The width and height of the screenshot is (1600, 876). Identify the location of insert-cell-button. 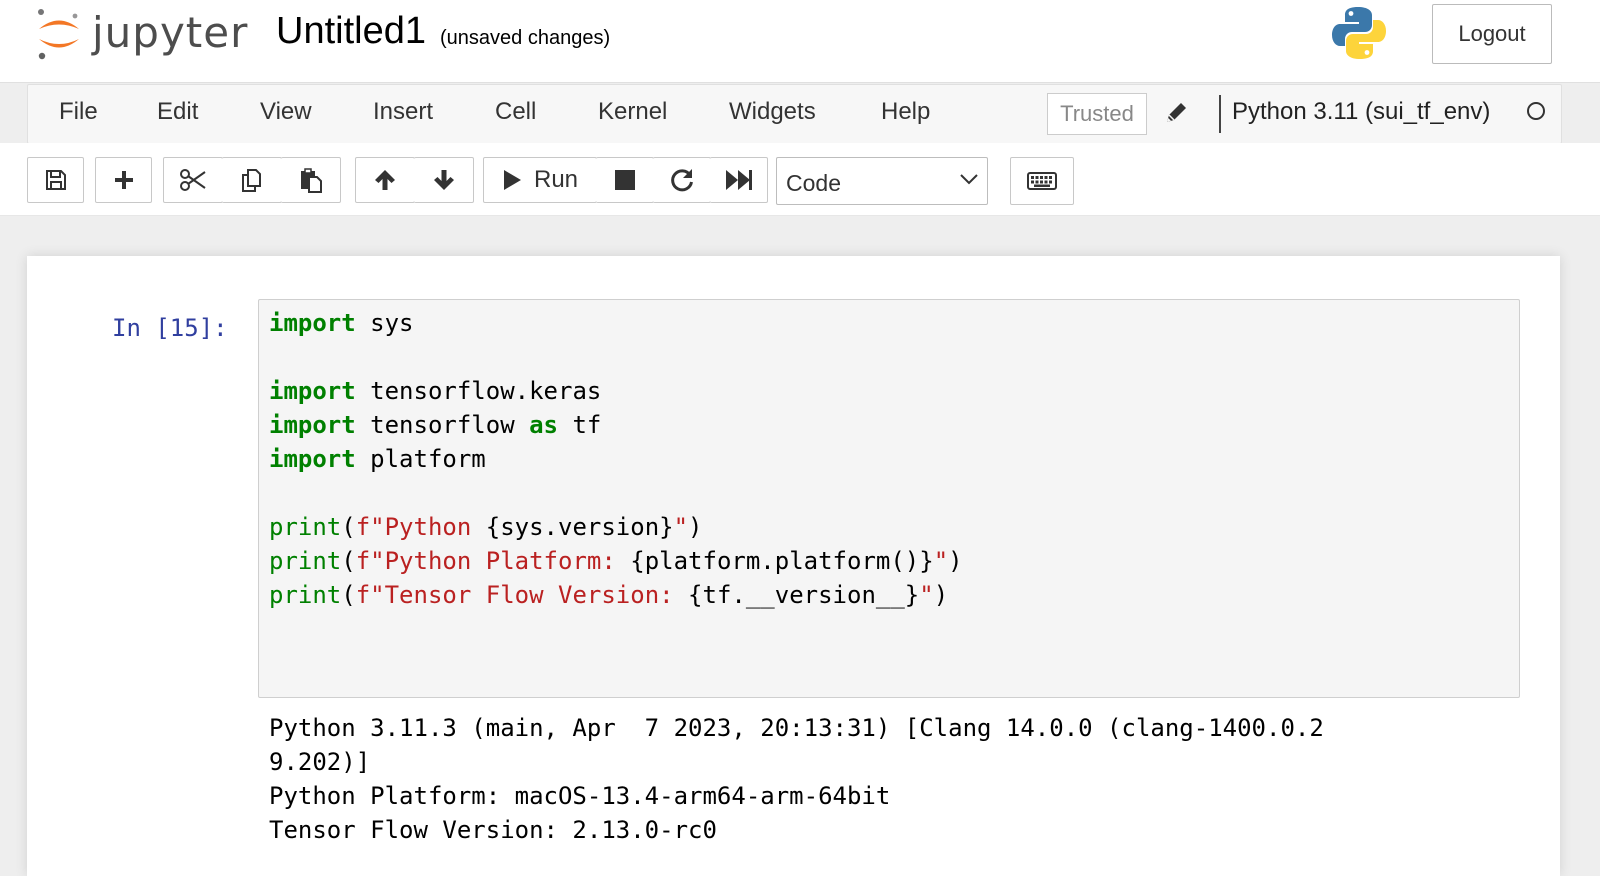
(123, 180).